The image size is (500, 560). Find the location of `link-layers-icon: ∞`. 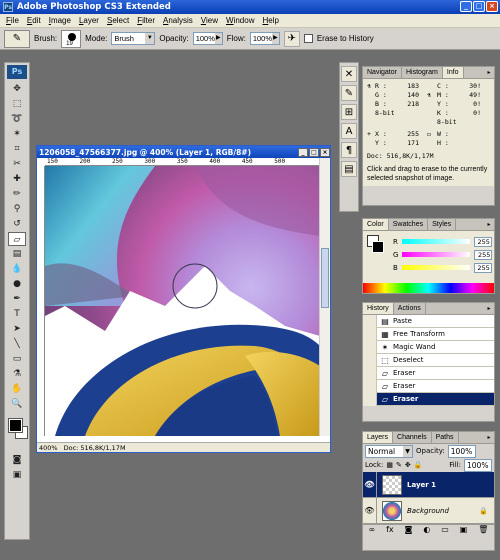

link-layers-icon: ∞ is located at coordinates (371, 530).